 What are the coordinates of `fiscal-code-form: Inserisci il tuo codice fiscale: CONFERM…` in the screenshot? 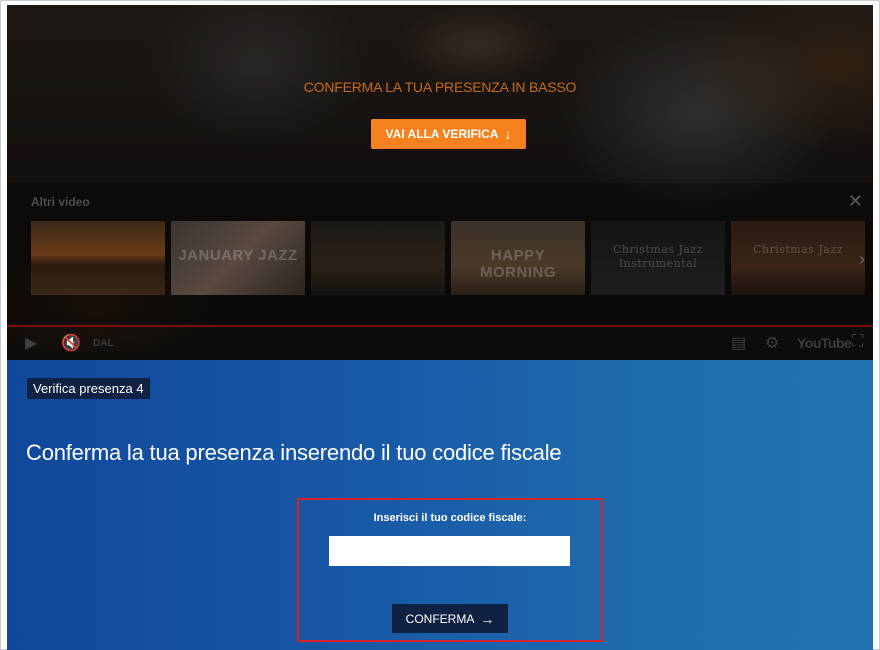 It's located at (450, 570).